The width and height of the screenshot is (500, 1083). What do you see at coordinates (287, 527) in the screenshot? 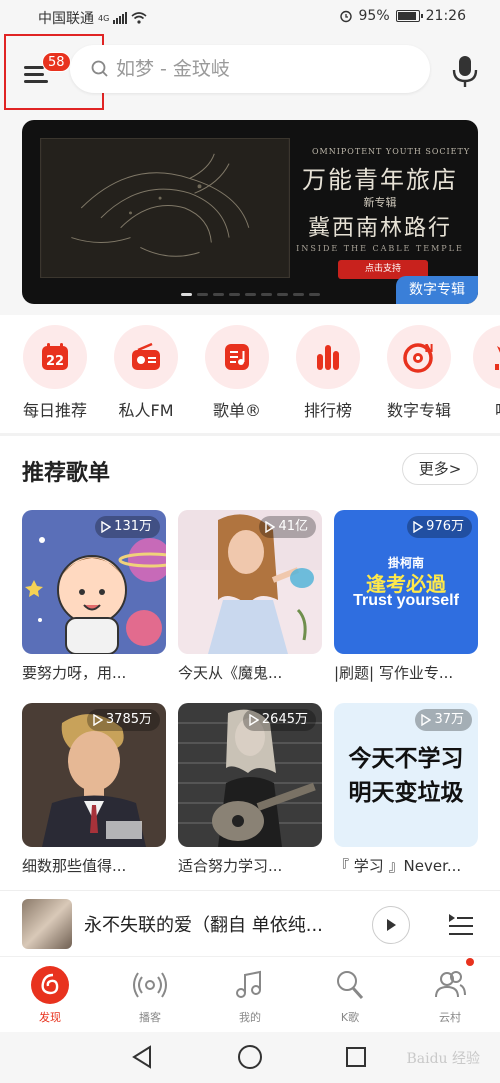
I see `play-count: 41亿` at bounding box center [287, 527].